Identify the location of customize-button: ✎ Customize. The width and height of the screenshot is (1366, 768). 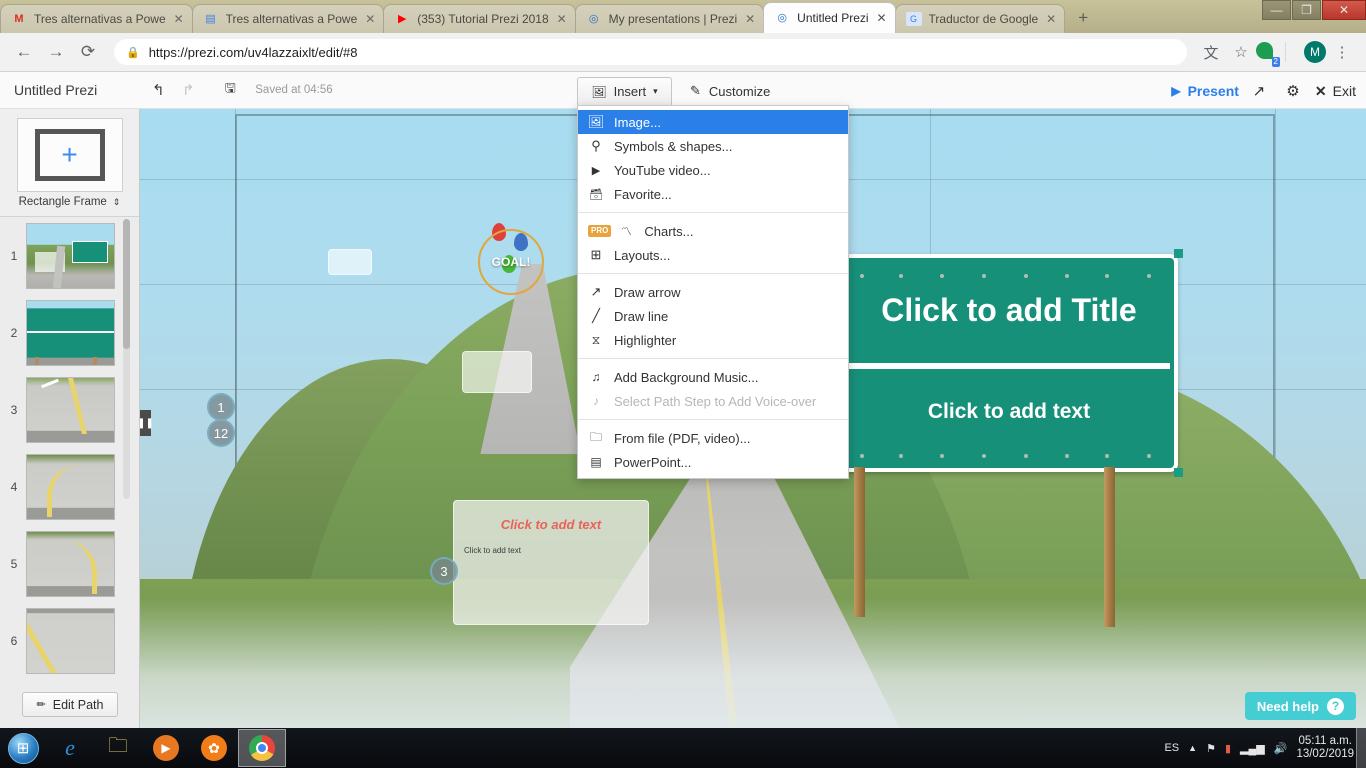
(730, 91).